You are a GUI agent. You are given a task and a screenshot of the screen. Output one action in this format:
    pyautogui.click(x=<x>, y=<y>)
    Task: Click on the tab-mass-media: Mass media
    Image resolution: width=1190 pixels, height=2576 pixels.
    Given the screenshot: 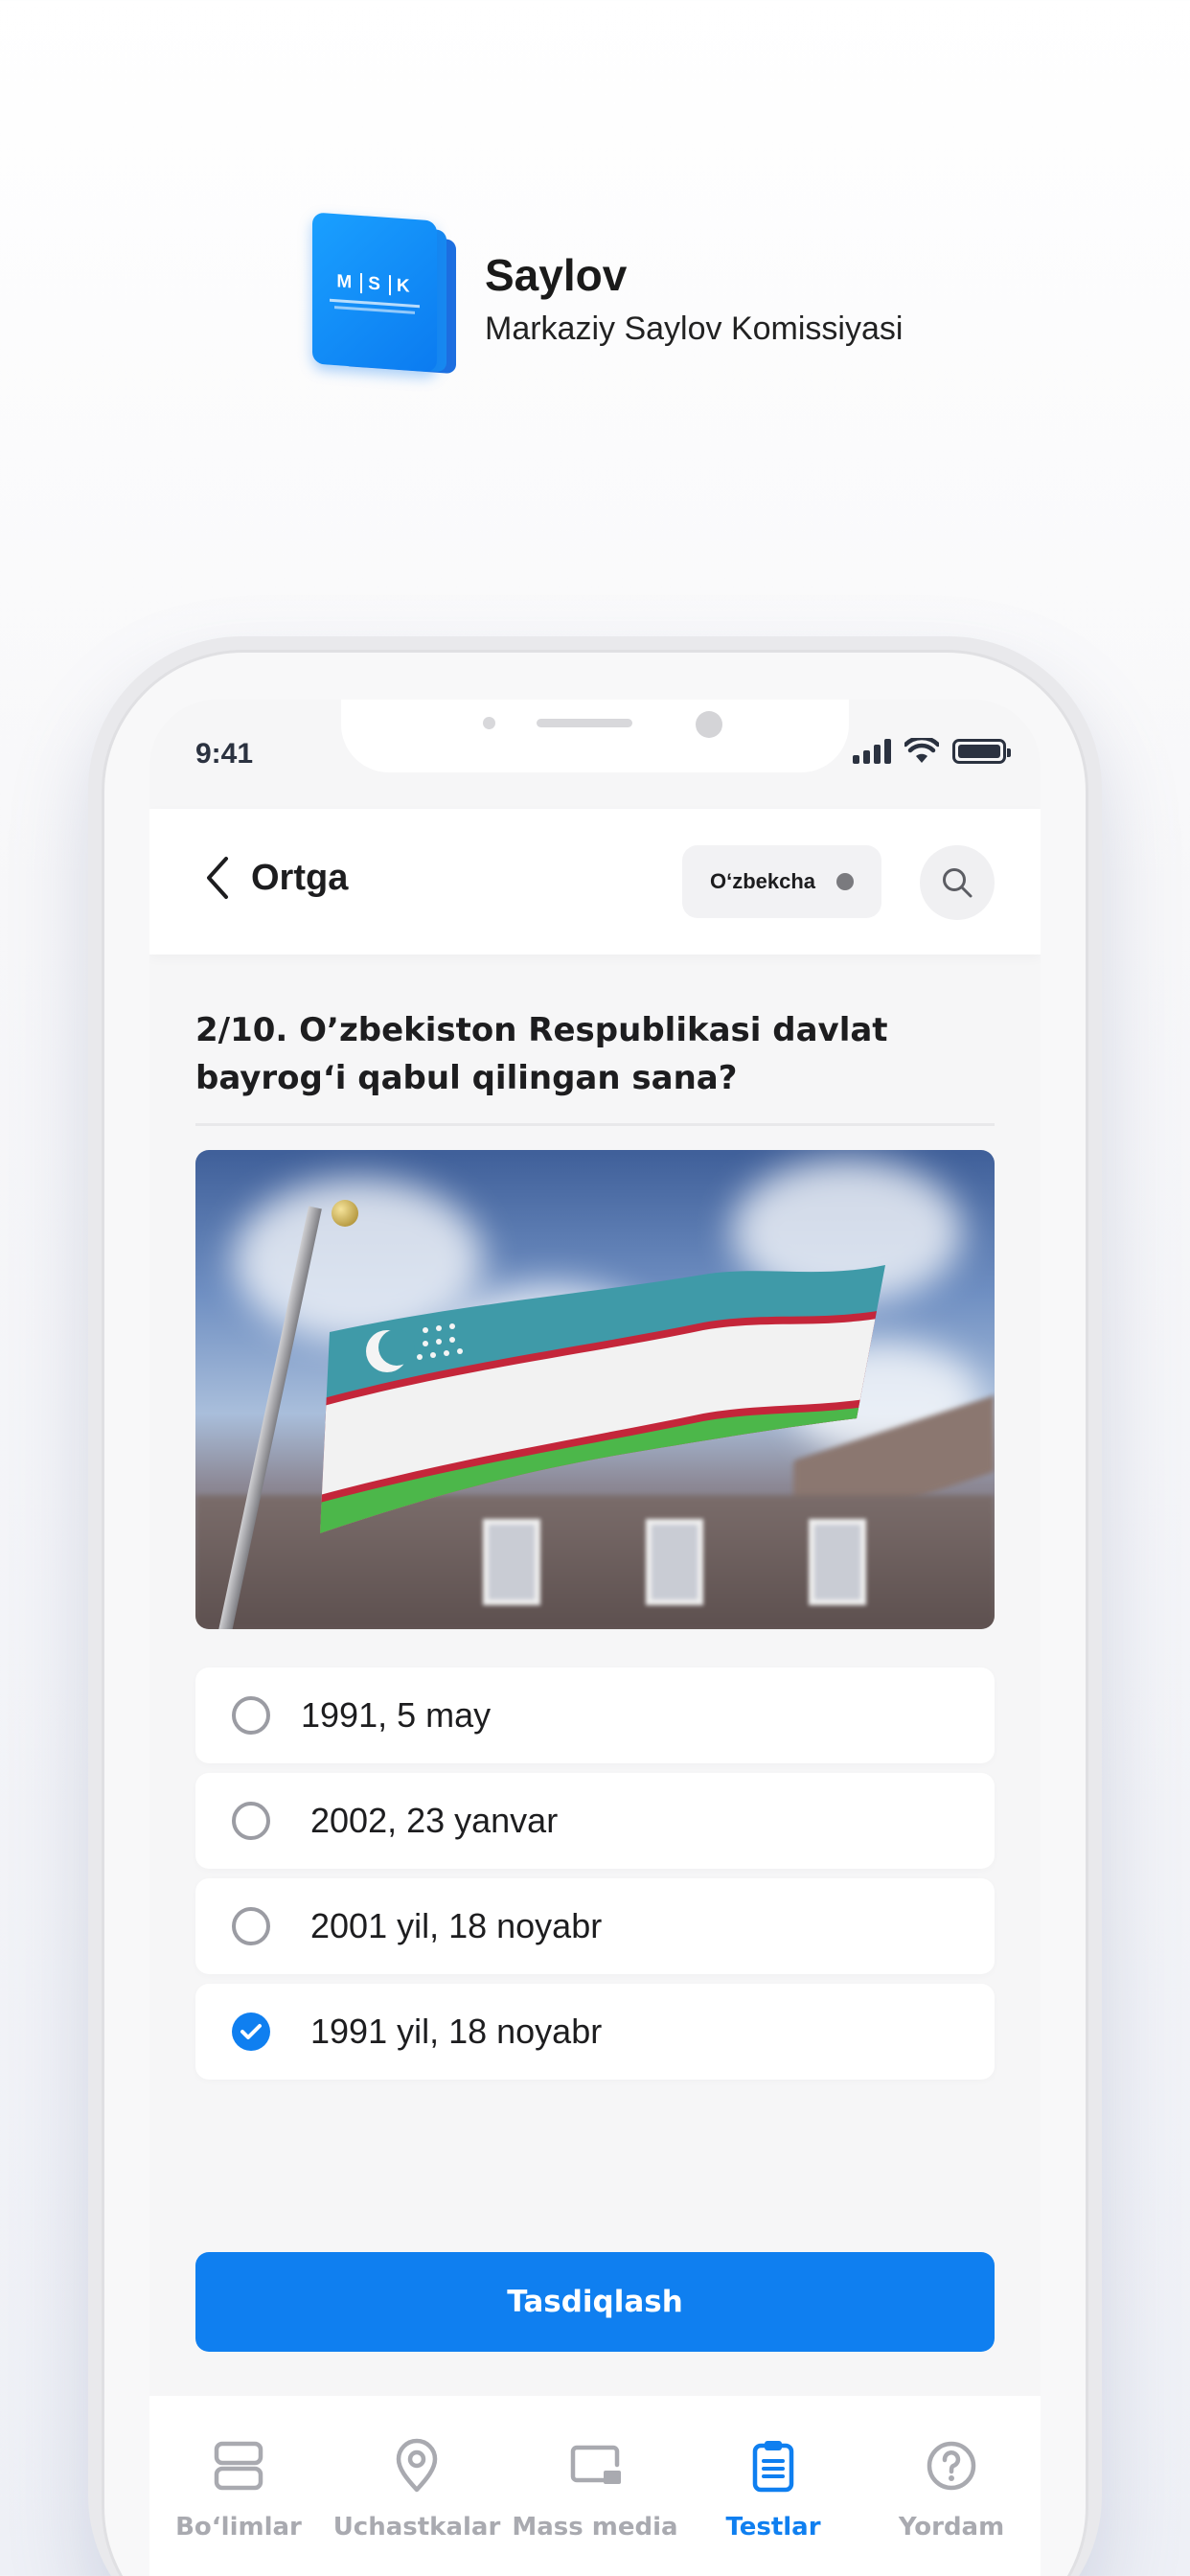 What is the action you would take?
    pyautogui.click(x=595, y=2506)
    